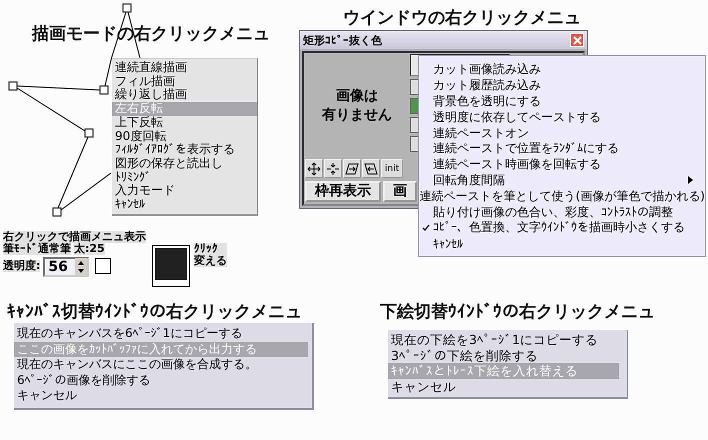 Image resolution: width=708 pixels, height=440 pixels. Describe the element at coordinates (66, 267) in the screenshot. I see `number-field: 56` at that location.